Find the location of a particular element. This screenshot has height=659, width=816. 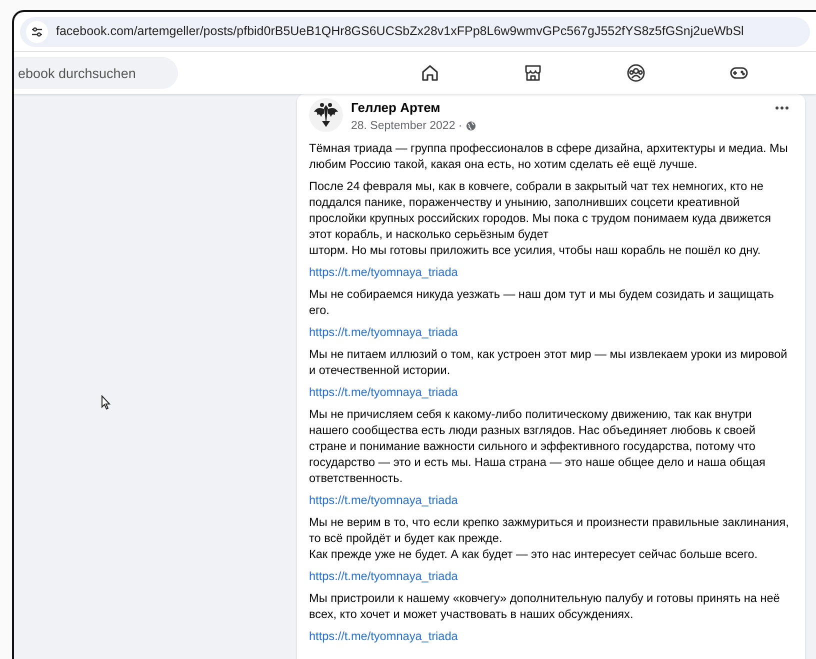

post-paragraph: Мы пристроили к нашему «ковчегу» дополнительную палубу и готовы принять на неё всех, кто хочет и может участвовать в наших обсуждениях. is located at coordinates (545, 606).